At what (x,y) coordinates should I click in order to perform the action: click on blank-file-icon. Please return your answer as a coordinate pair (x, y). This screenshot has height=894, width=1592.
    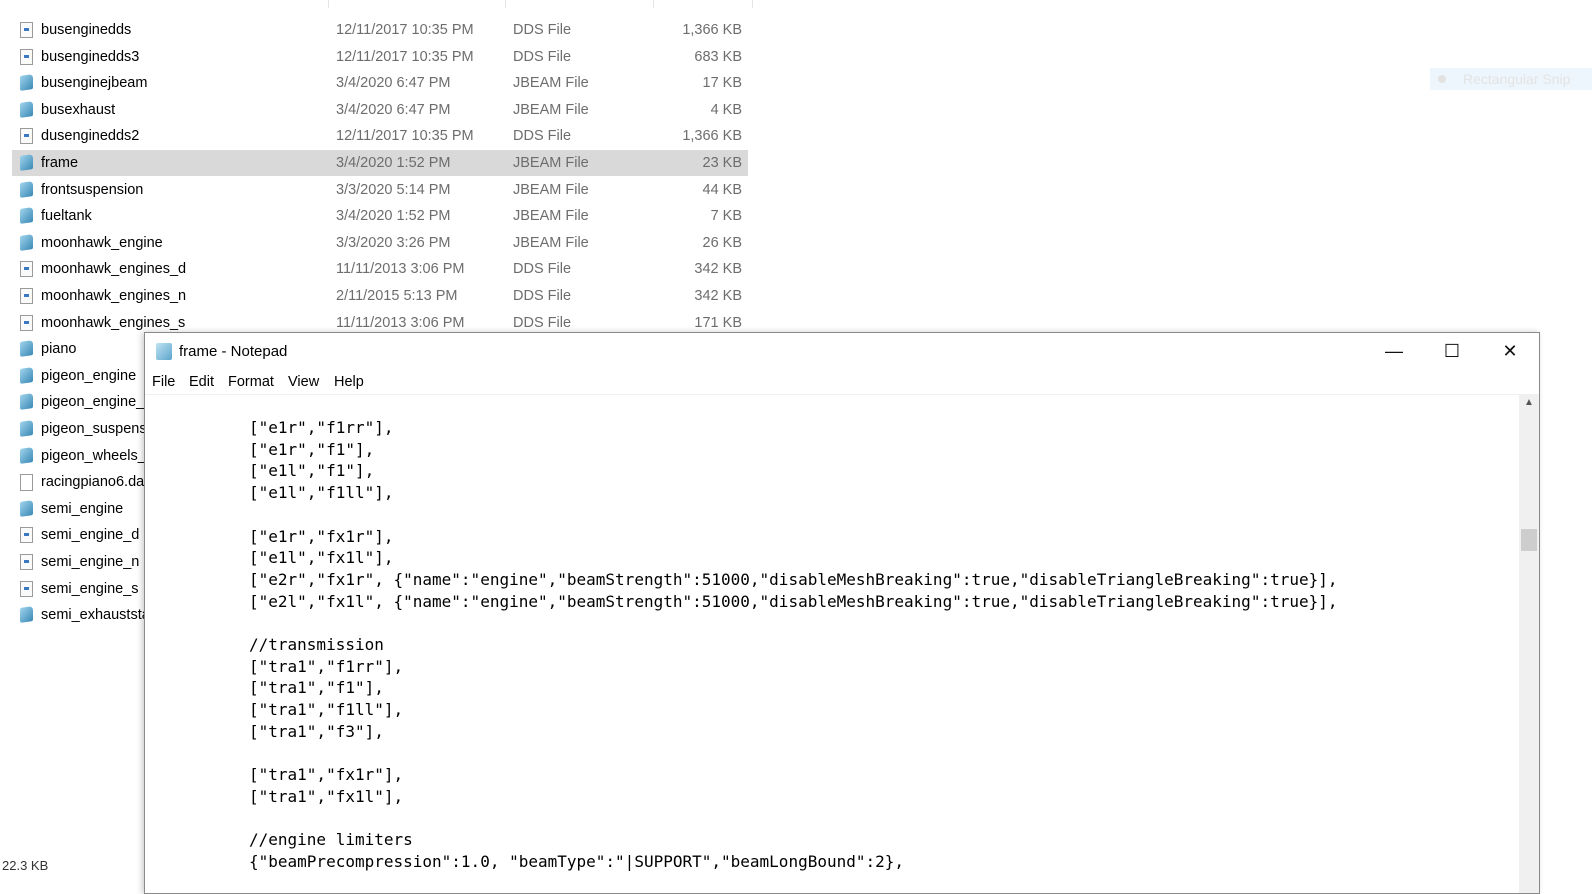
    Looking at the image, I should click on (26, 483).